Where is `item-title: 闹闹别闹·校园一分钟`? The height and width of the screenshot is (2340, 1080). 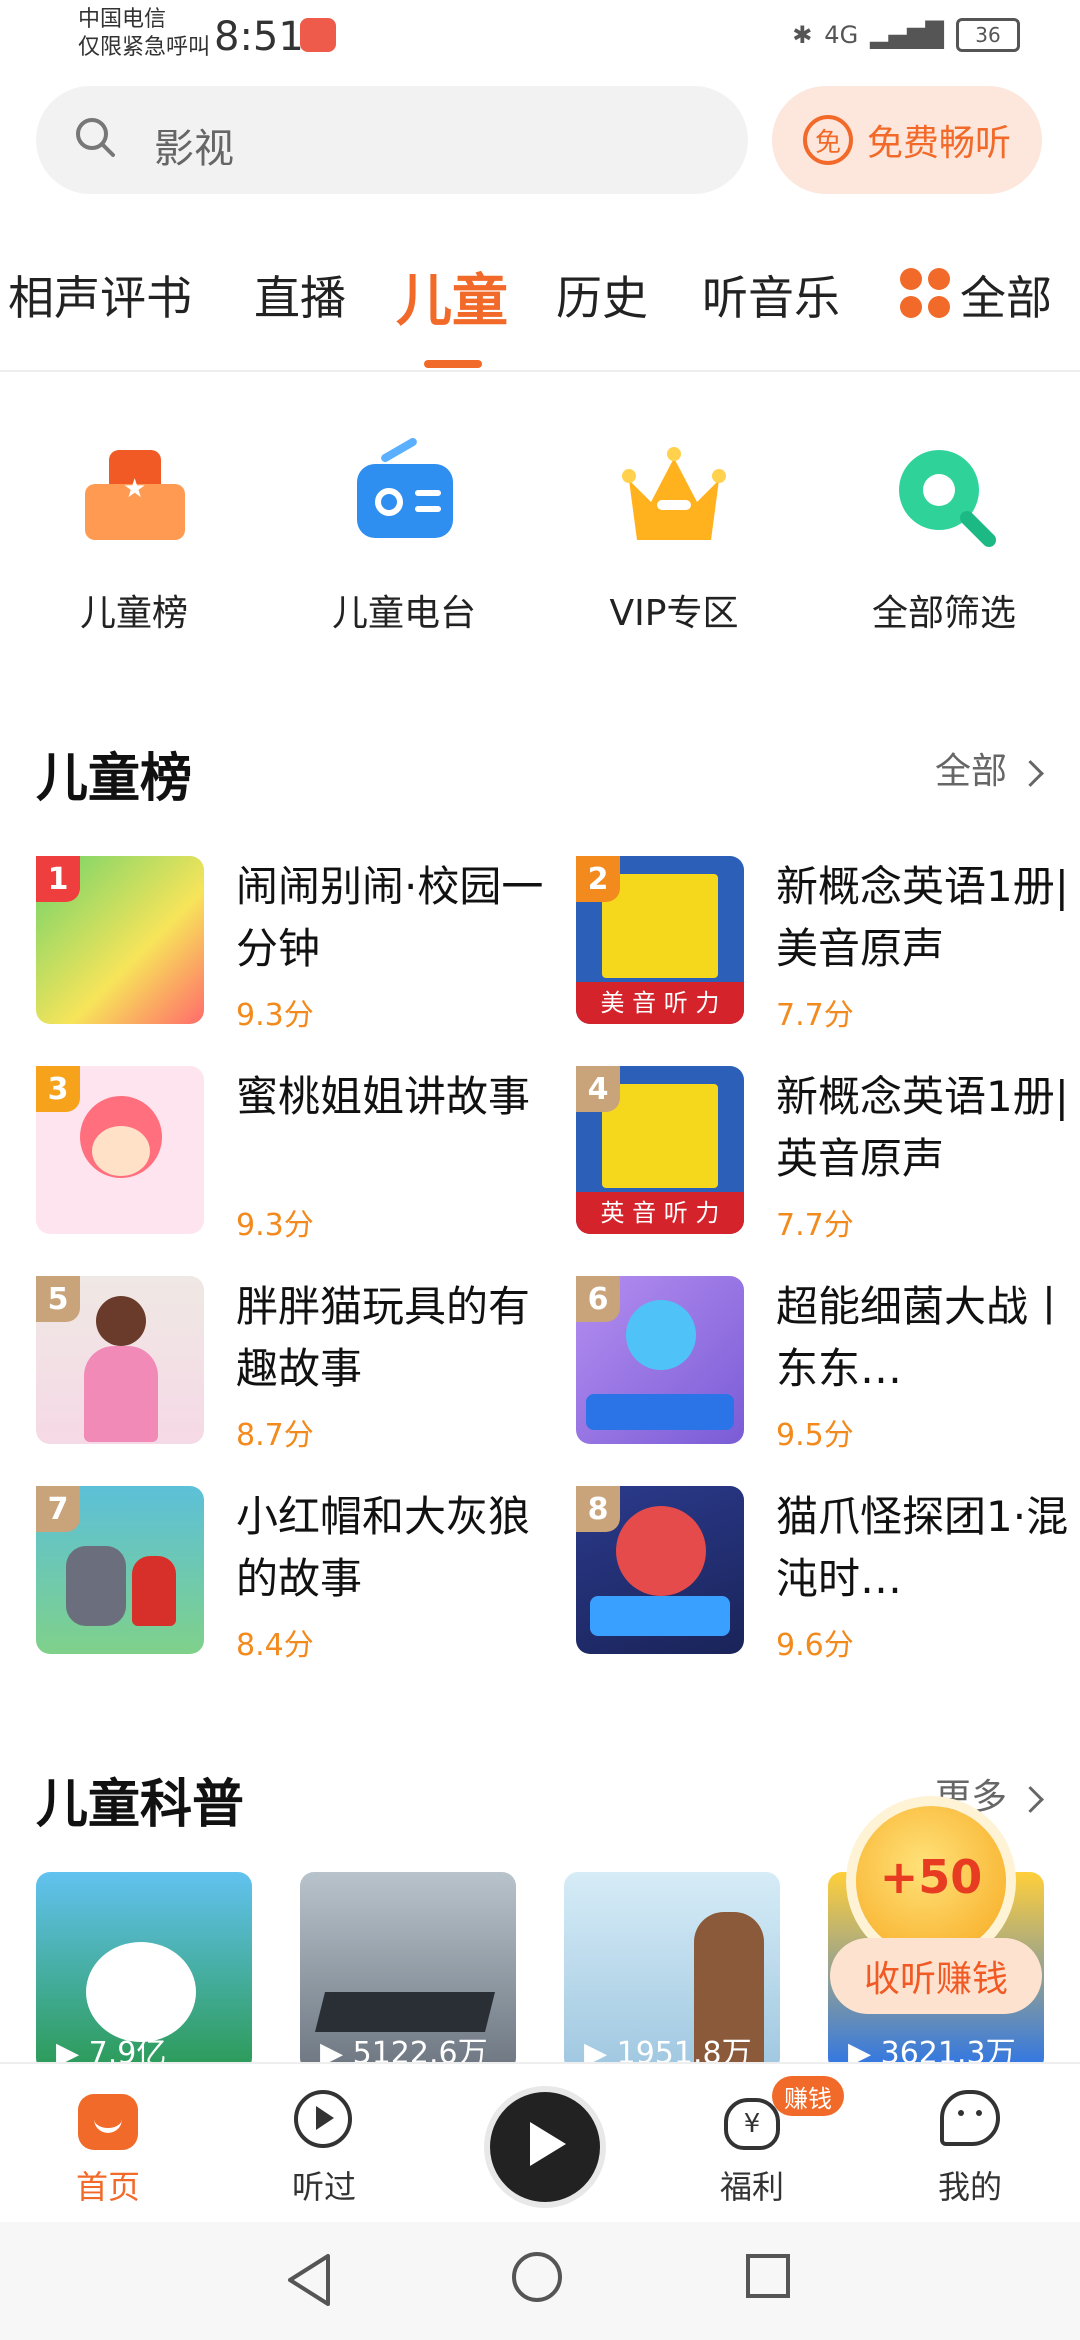 item-title: 闹闹别闹·校园一分钟 is located at coordinates (390, 917).